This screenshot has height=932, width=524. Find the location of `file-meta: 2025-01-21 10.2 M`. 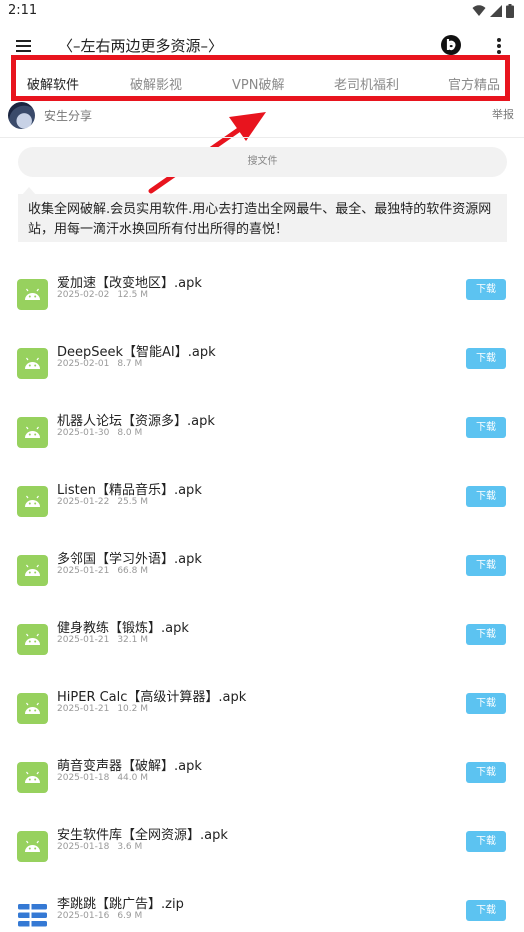

file-meta: 2025-01-21 10.2 M is located at coordinates (102, 709).